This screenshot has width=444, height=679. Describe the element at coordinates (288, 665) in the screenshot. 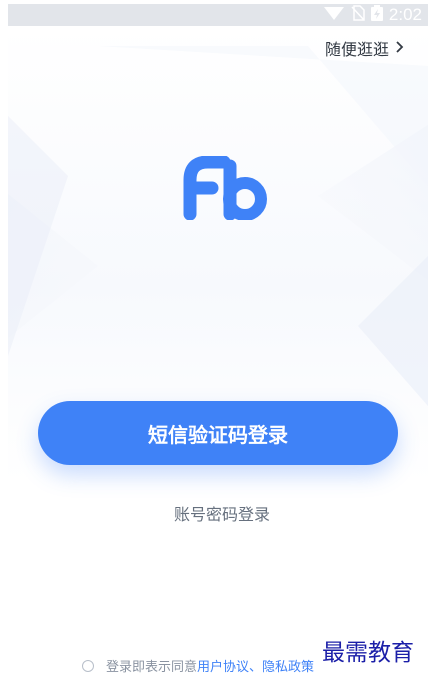

I see `privacy-policy-link: 隐私政策` at that location.